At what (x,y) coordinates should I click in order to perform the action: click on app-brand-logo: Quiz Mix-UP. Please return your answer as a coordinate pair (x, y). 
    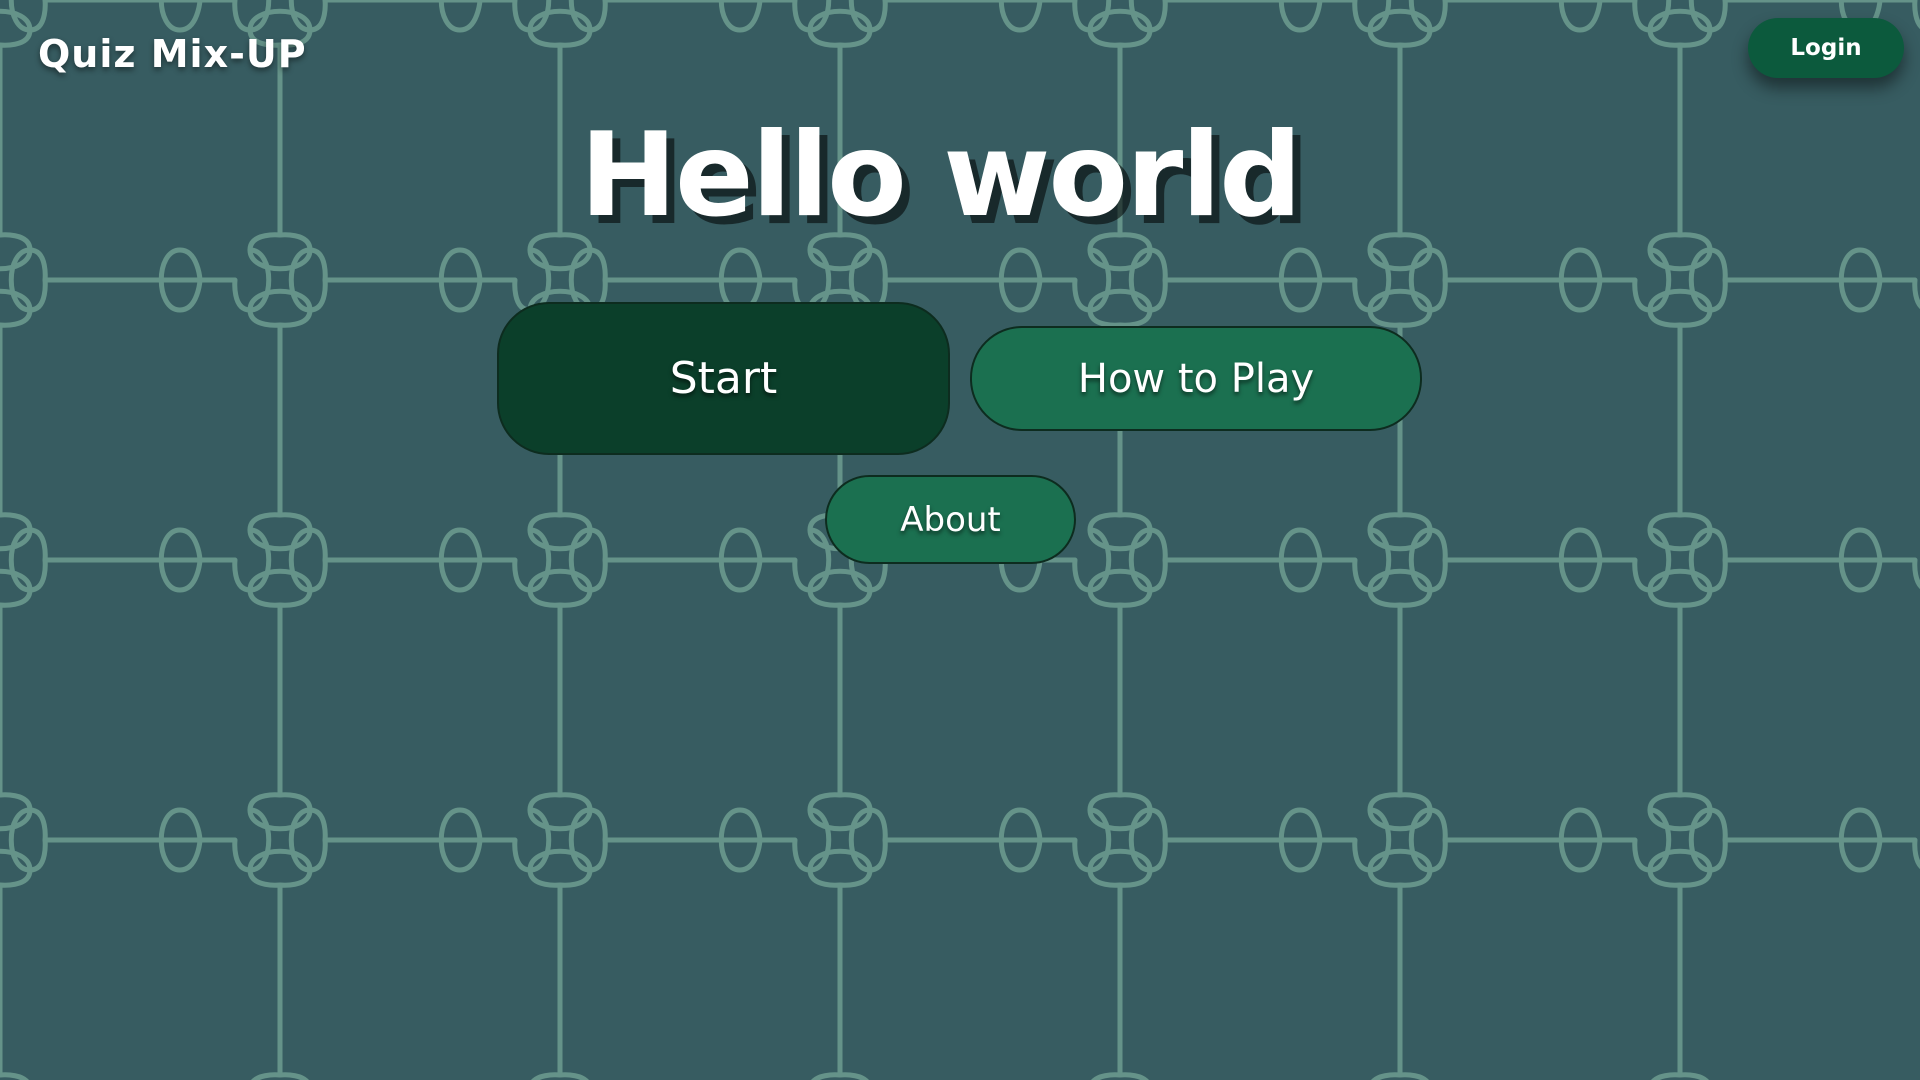
    Looking at the image, I should click on (172, 54).